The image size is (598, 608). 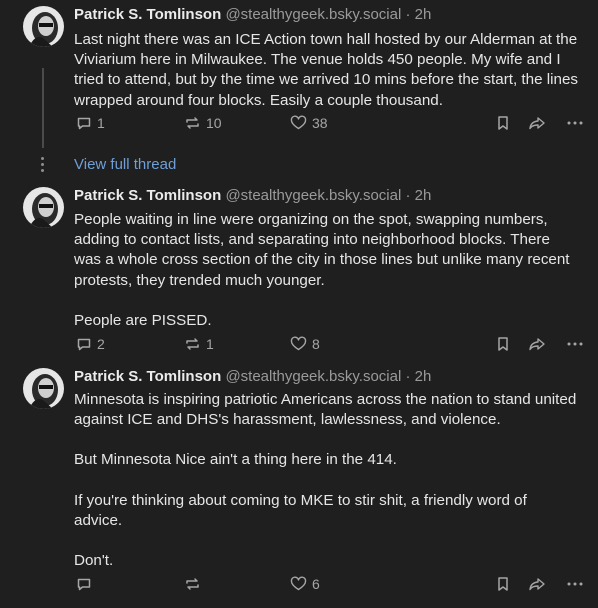 What do you see at coordinates (203, 123) in the screenshot?
I see `repost-button: 10` at bounding box center [203, 123].